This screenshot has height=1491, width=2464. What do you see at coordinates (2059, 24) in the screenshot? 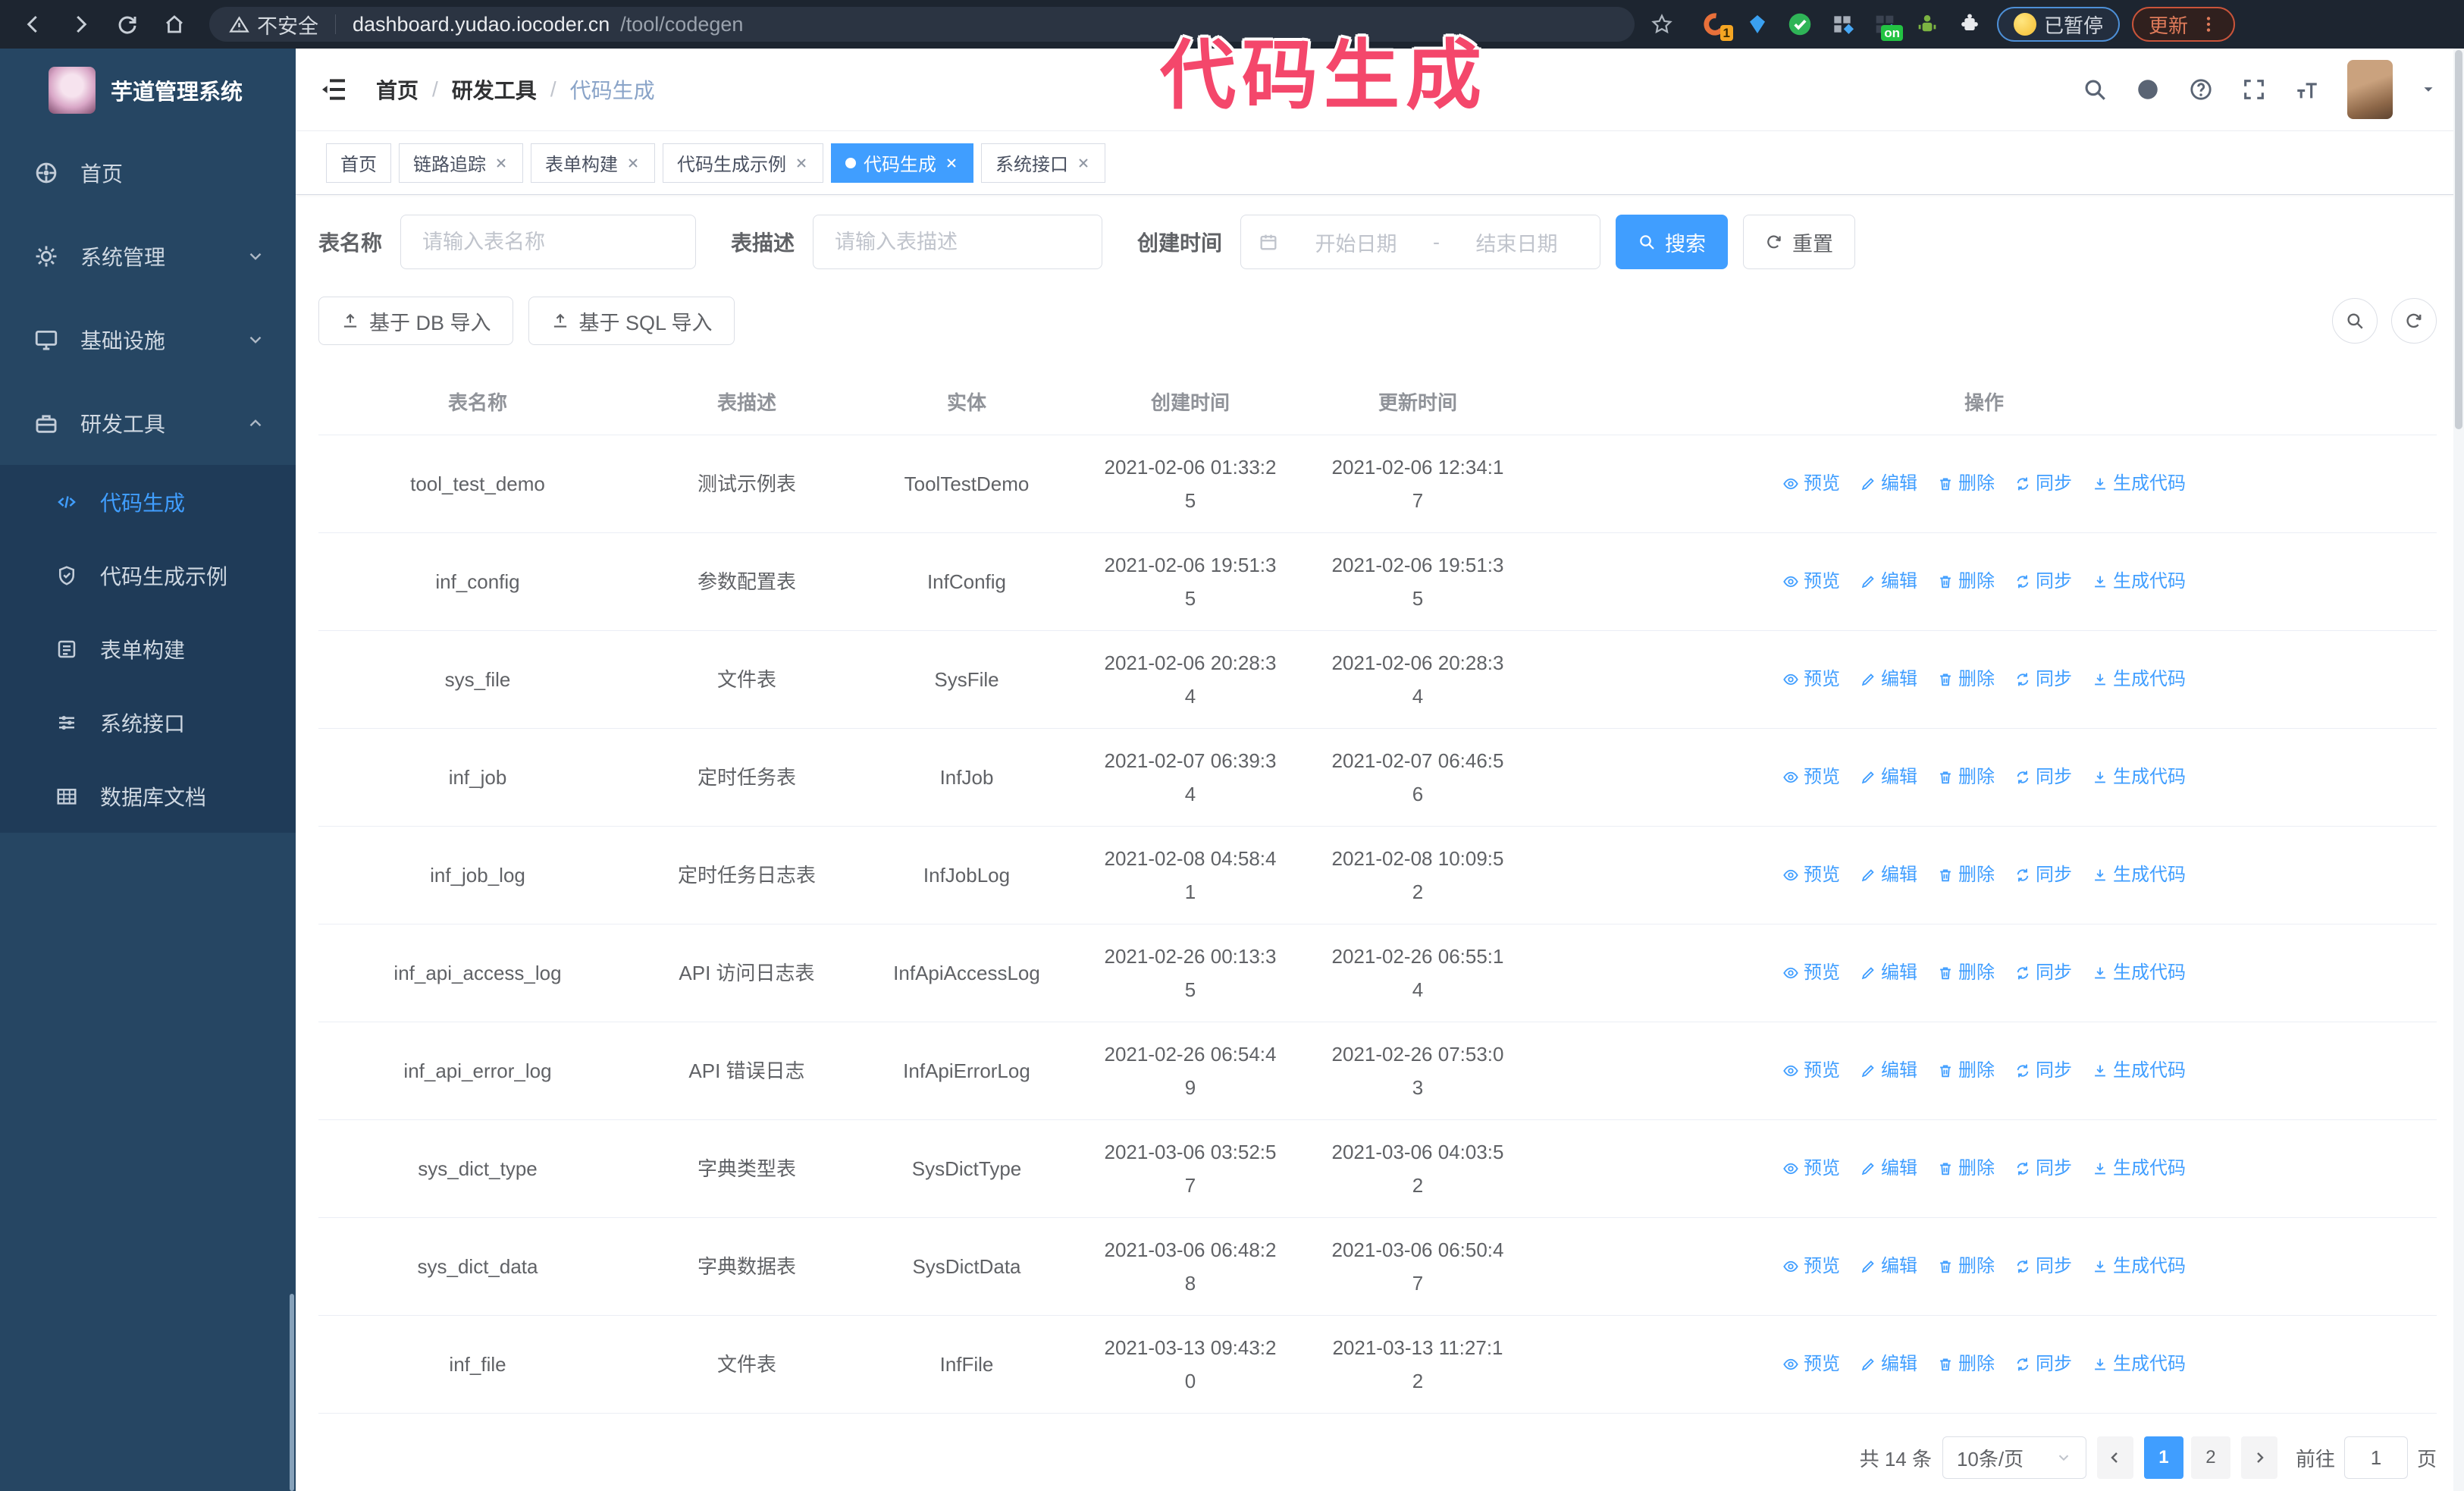
I see `profile-paused-badge: 已暂停` at bounding box center [2059, 24].